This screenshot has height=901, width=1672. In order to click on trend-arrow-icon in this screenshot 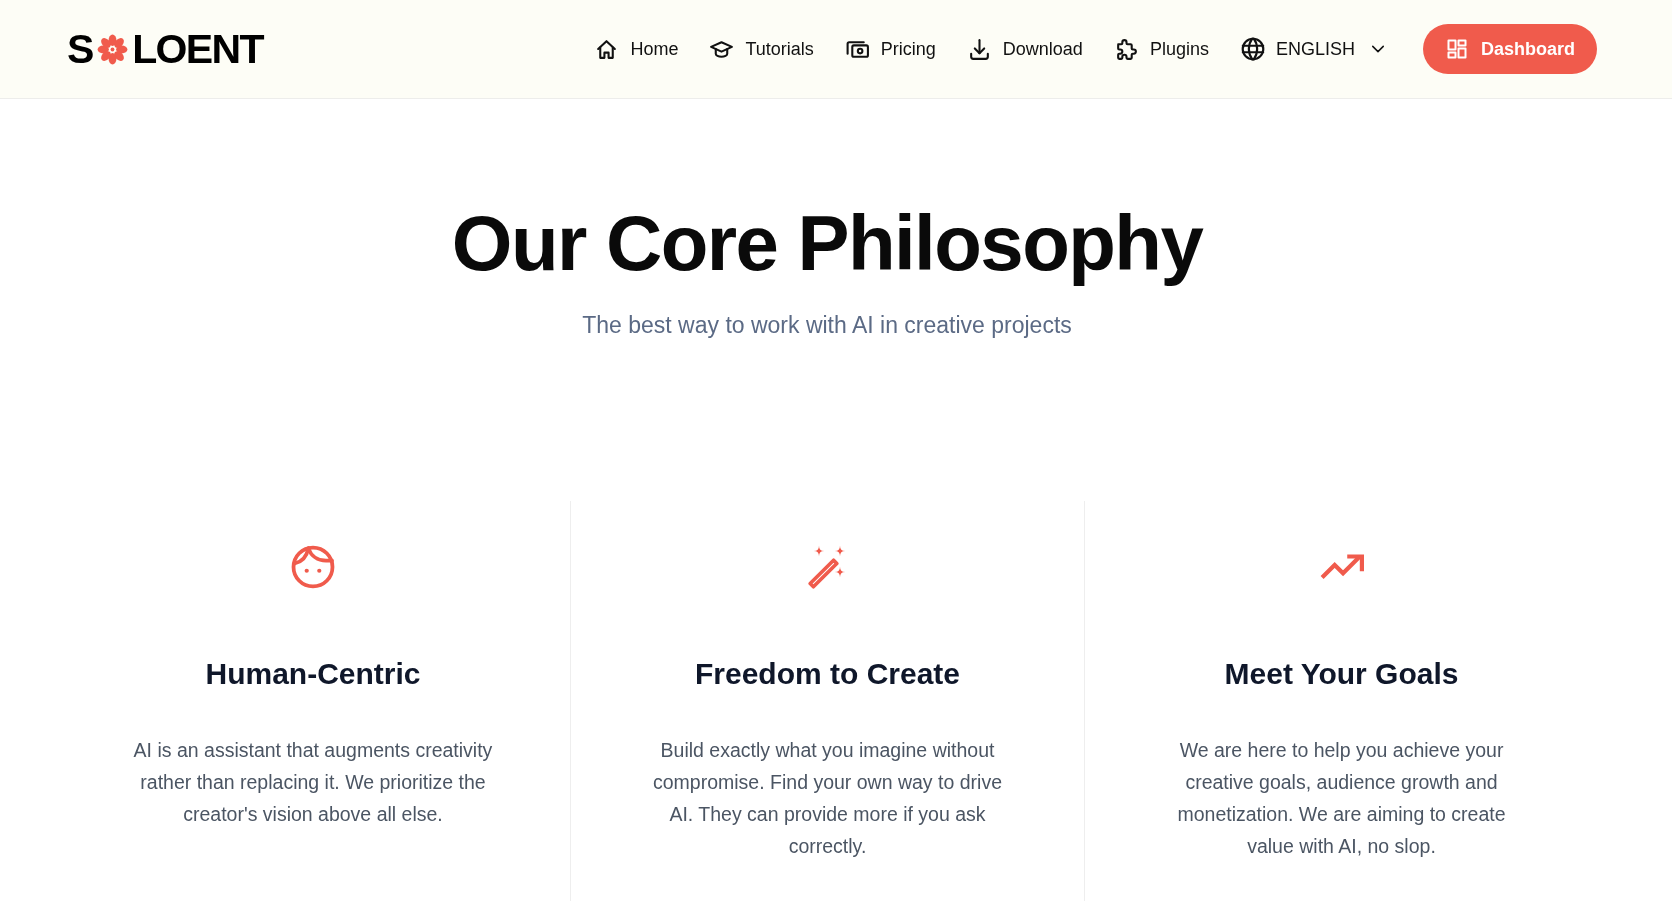, I will do `click(1341, 567)`.